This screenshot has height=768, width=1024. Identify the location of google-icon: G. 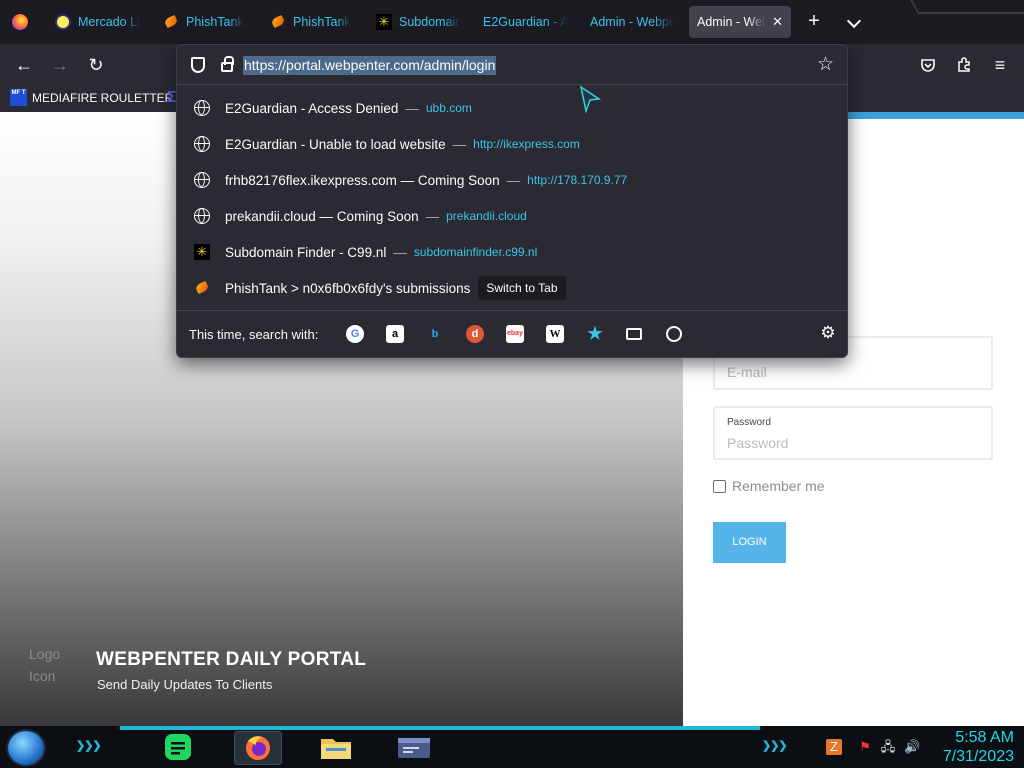
(355, 334).